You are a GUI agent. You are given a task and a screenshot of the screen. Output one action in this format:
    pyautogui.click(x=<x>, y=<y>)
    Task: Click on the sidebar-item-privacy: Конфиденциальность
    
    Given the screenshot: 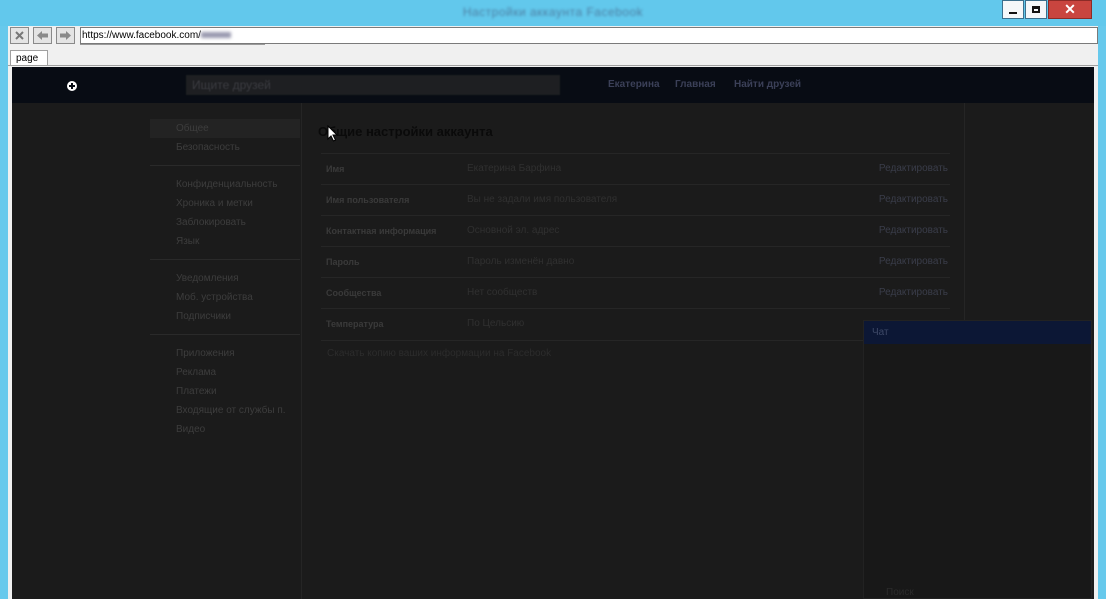 What is the action you would take?
    pyautogui.click(x=225, y=184)
    